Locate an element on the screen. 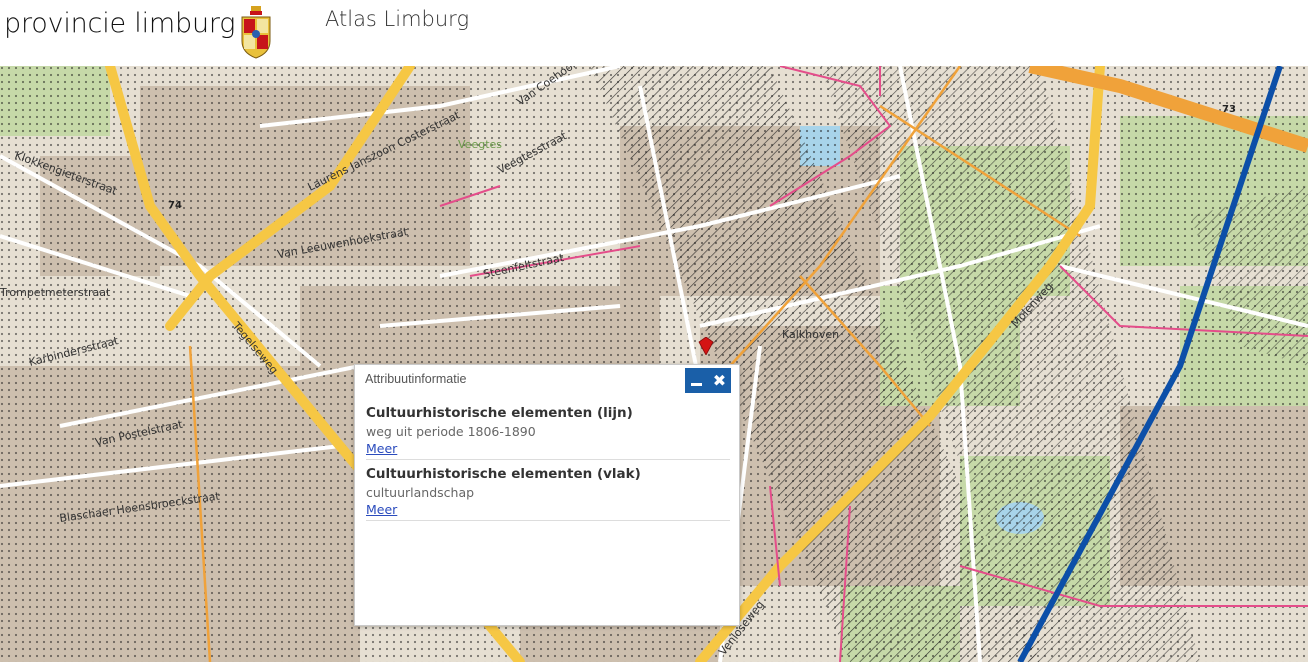 This screenshot has height=662, width=1308. minimize-icon is located at coordinates (696, 384).